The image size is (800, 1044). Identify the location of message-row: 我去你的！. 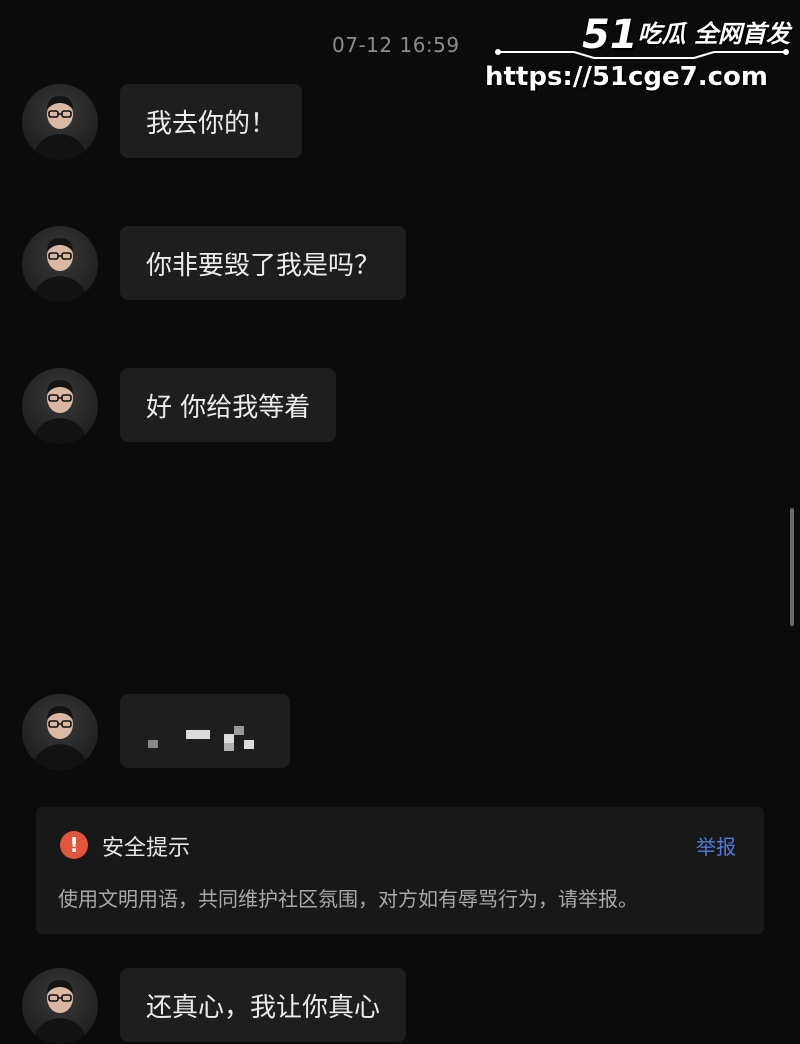
(162, 122).